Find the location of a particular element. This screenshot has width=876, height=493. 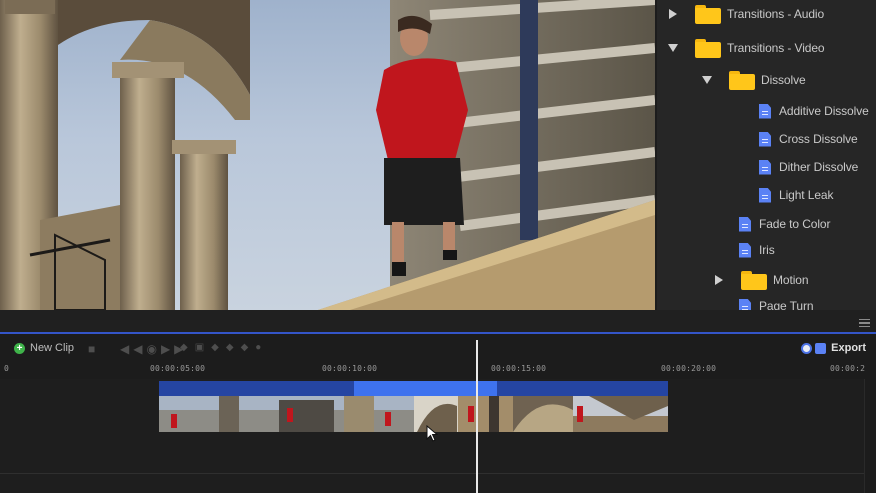

timeline-toolbar: + New Clip ■ ◀◀ ◉ ▶▶ ◆ ▣ ◆ ◆ ◆ ● Export is located at coordinates (438, 349).